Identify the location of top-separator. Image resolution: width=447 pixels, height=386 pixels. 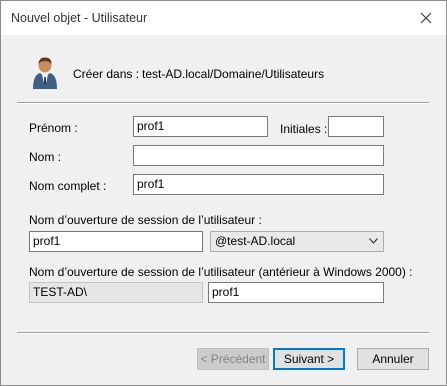
(223, 103).